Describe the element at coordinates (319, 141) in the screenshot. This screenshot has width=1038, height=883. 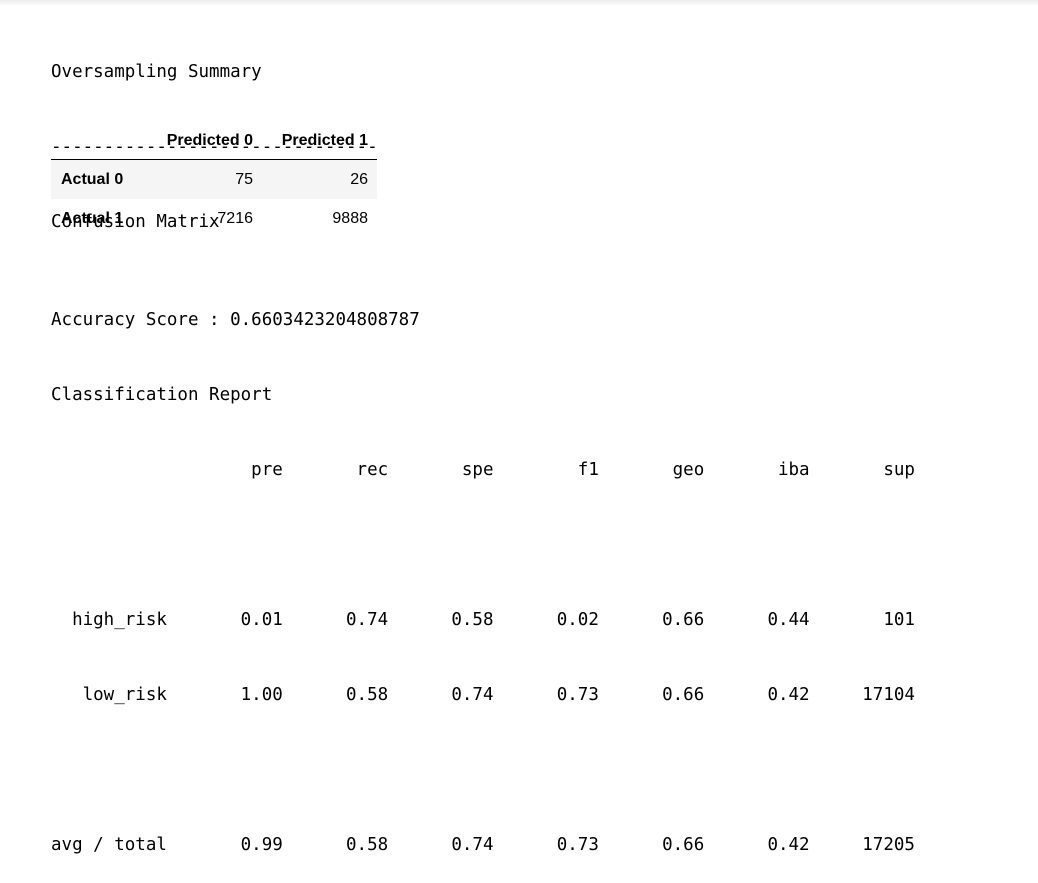
I see `column-header: Predicted 1` at that location.